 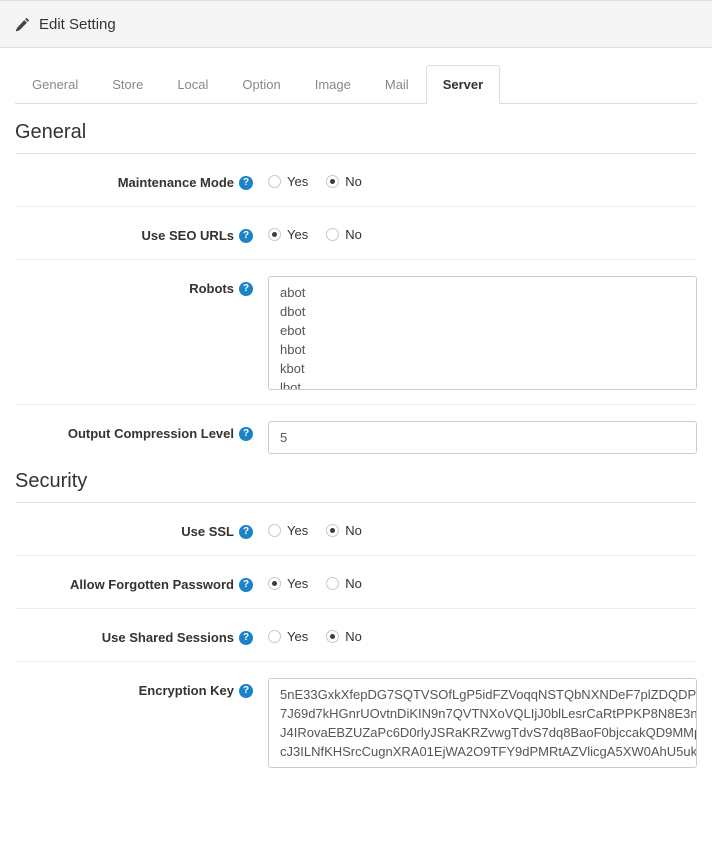 I want to click on panel-title-text: Edit Setting, so click(x=77, y=24).